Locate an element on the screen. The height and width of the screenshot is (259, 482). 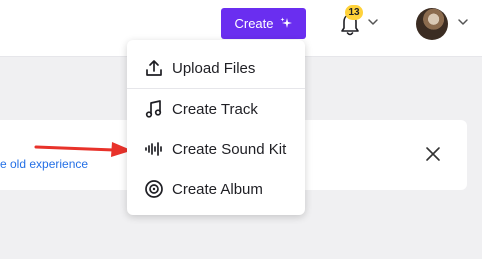
menu-item-create-album: Create Album is located at coordinates (216, 189).